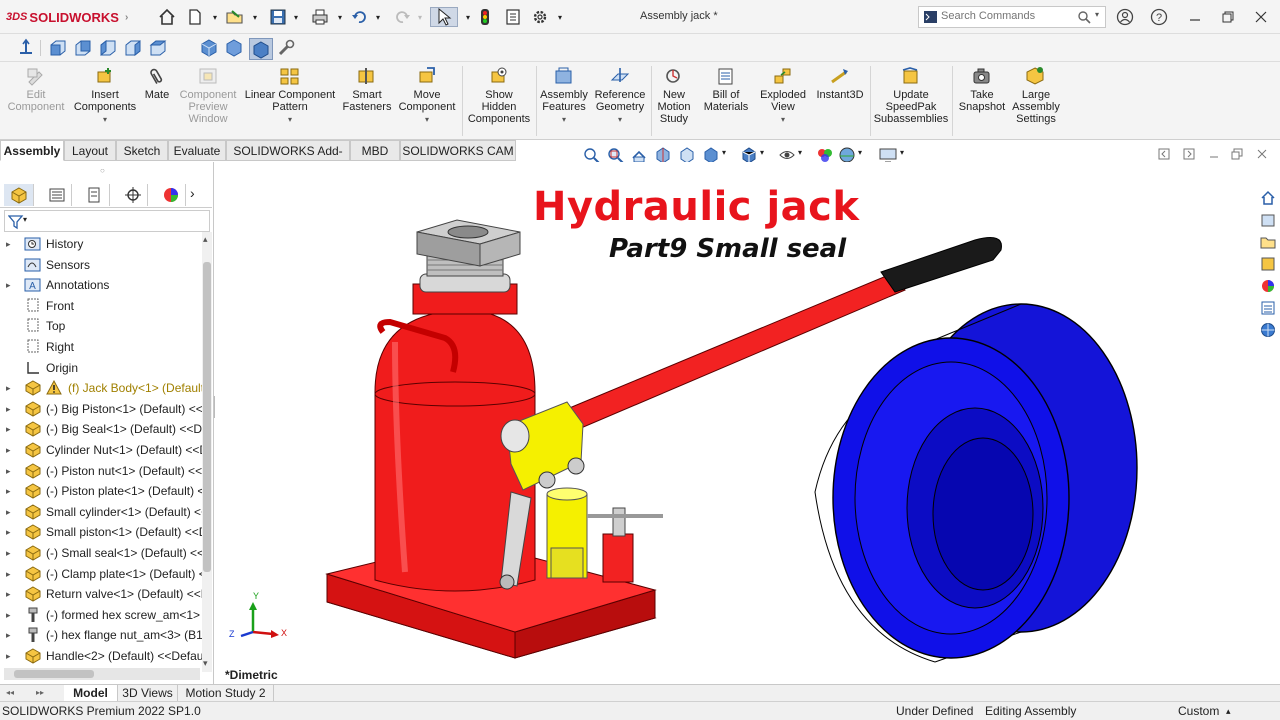  Describe the element at coordinates (1267, 330) in the screenshot. I see `solidworks-forum-tab` at that location.